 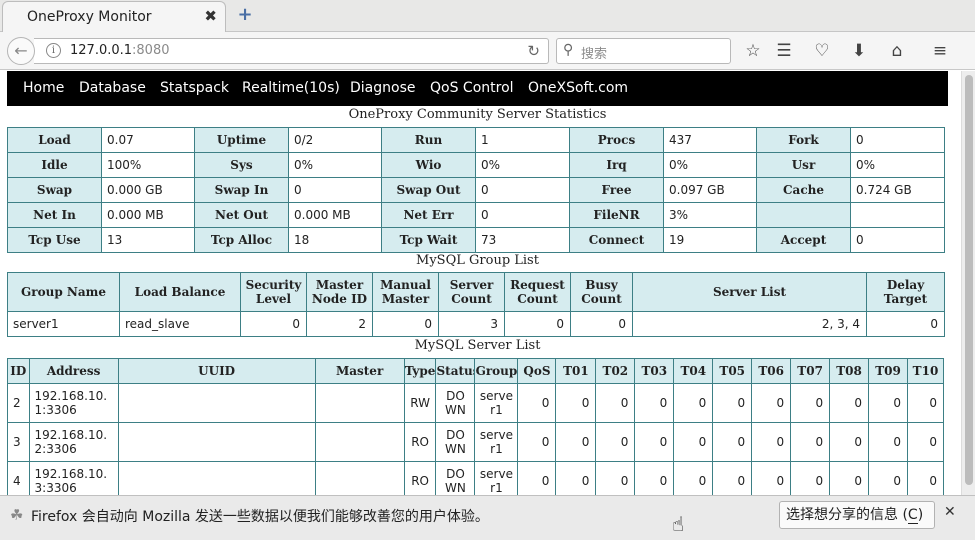 I want to click on stat-value: 0.097 GB, so click(x=710, y=190).